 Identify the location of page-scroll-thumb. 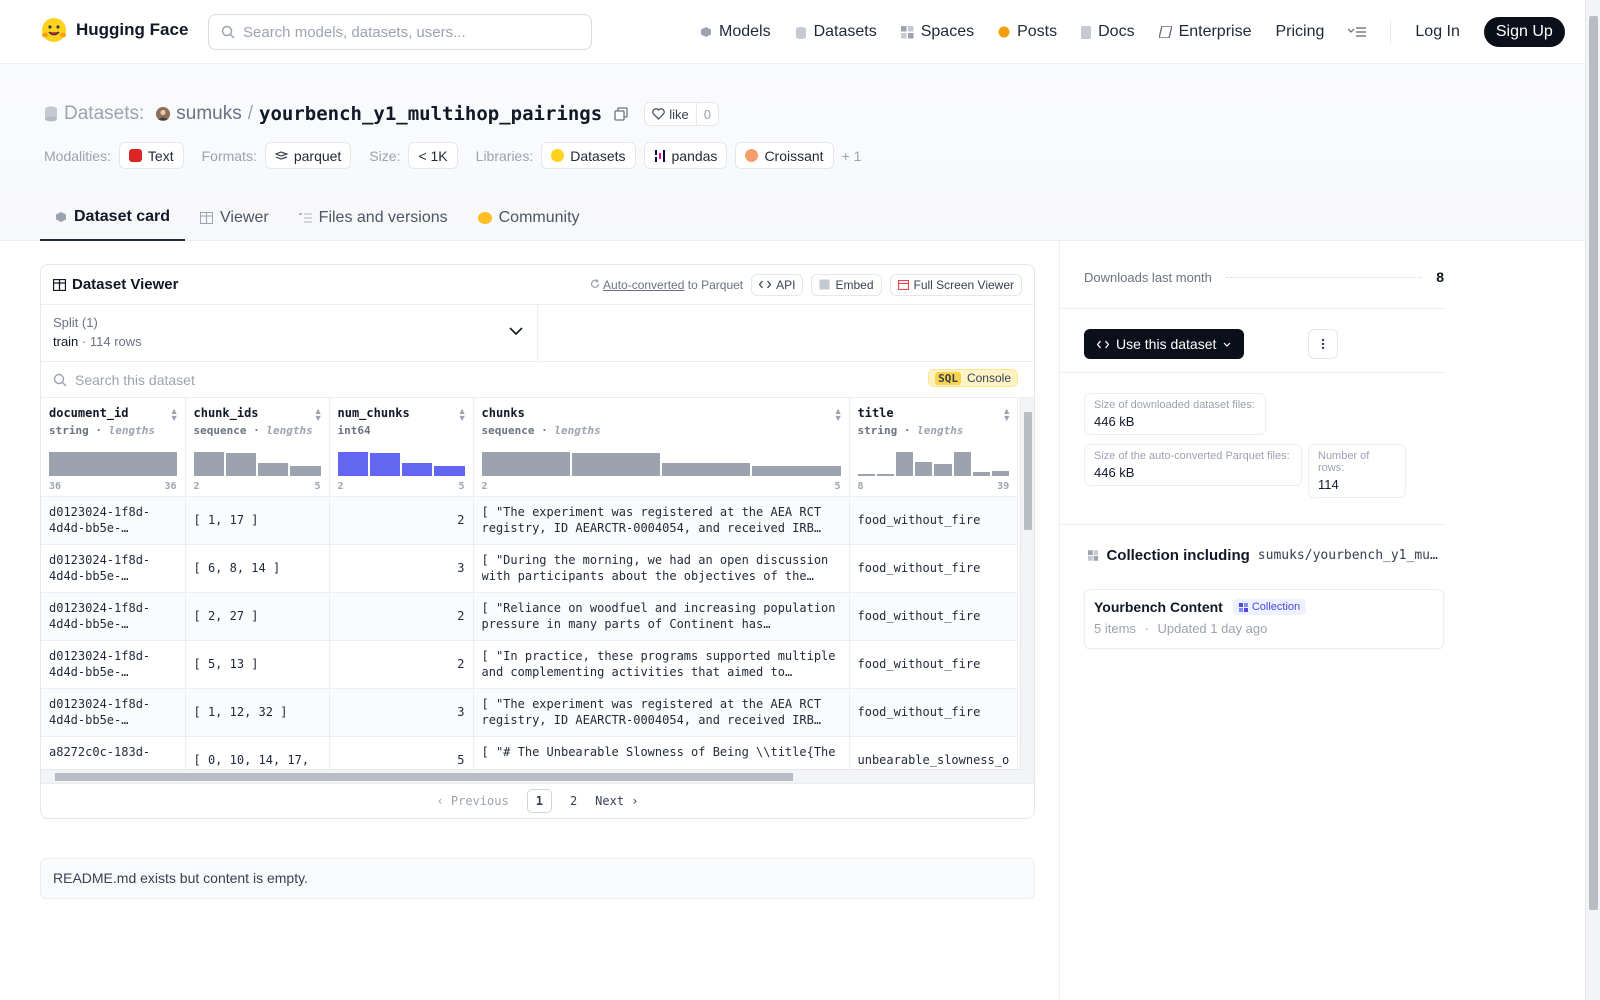
(1593, 463).